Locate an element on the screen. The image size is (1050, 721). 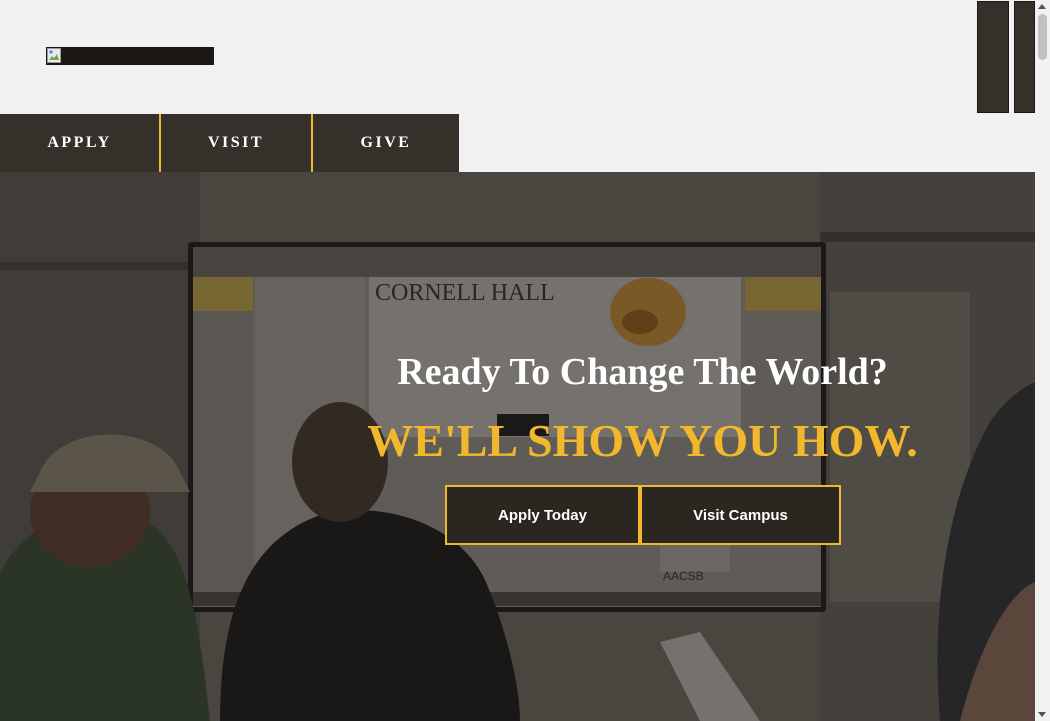
vertical-scrollbar is located at coordinates (1042, 360).